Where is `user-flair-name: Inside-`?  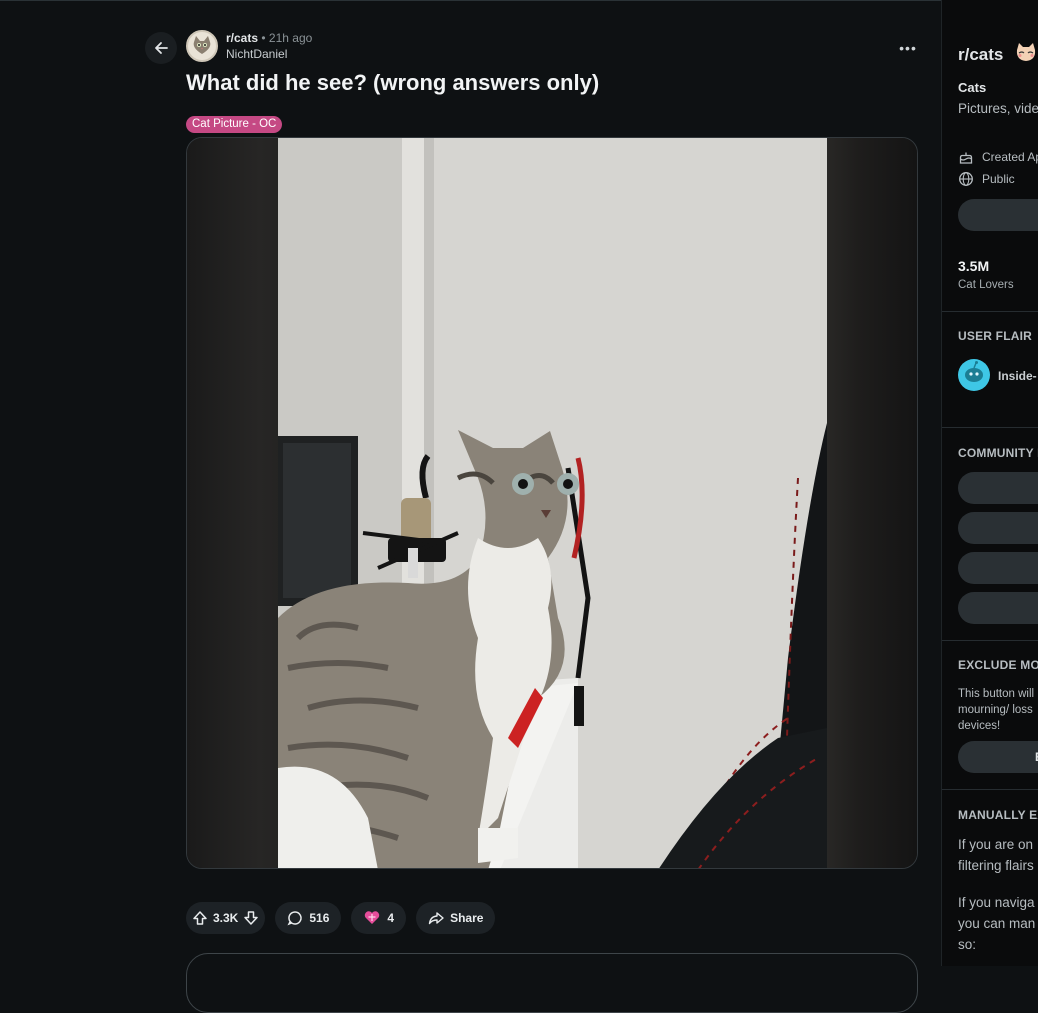 user-flair-name: Inside- is located at coordinates (1017, 376).